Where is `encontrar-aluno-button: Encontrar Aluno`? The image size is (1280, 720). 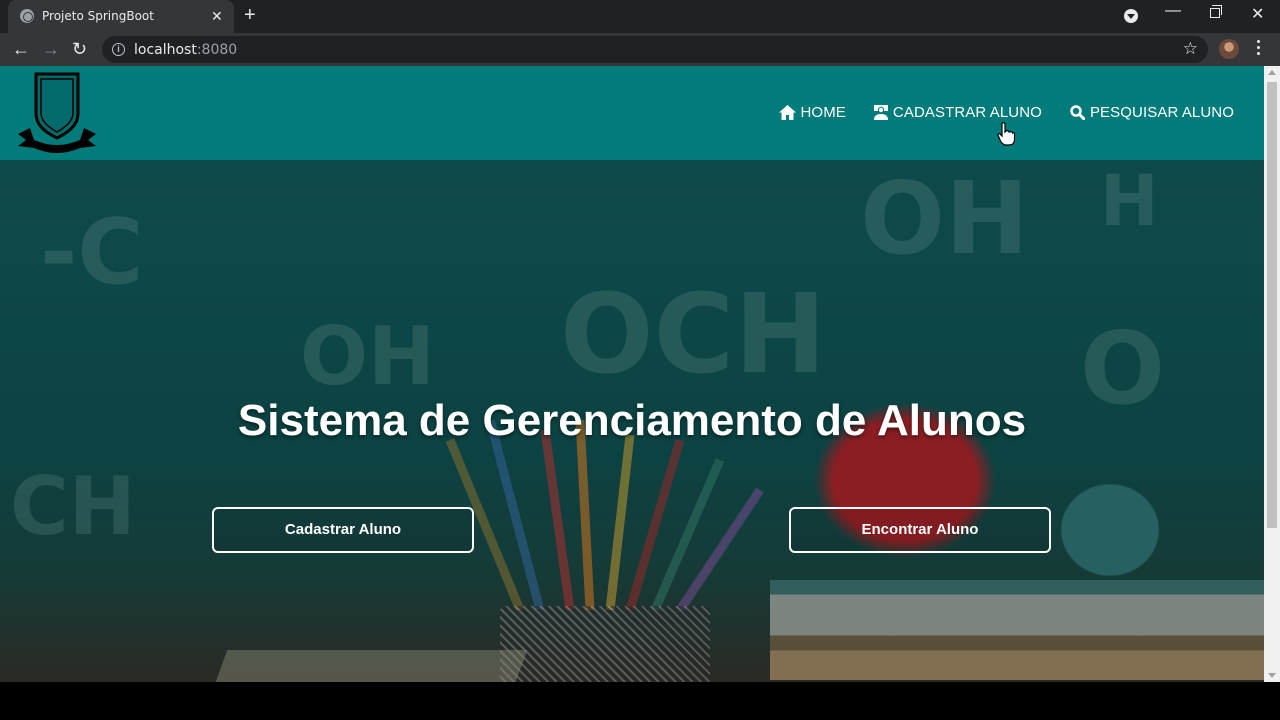 encontrar-aluno-button: Encontrar Aluno is located at coordinates (920, 530).